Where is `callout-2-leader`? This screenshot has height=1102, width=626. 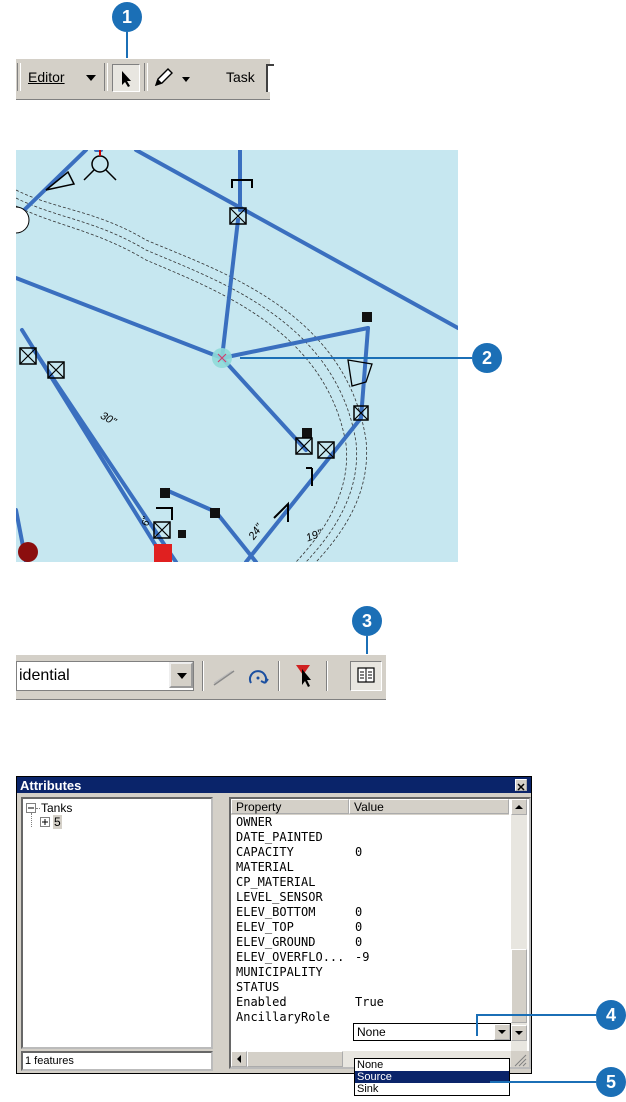
callout-2-leader is located at coordinates (356, 358).